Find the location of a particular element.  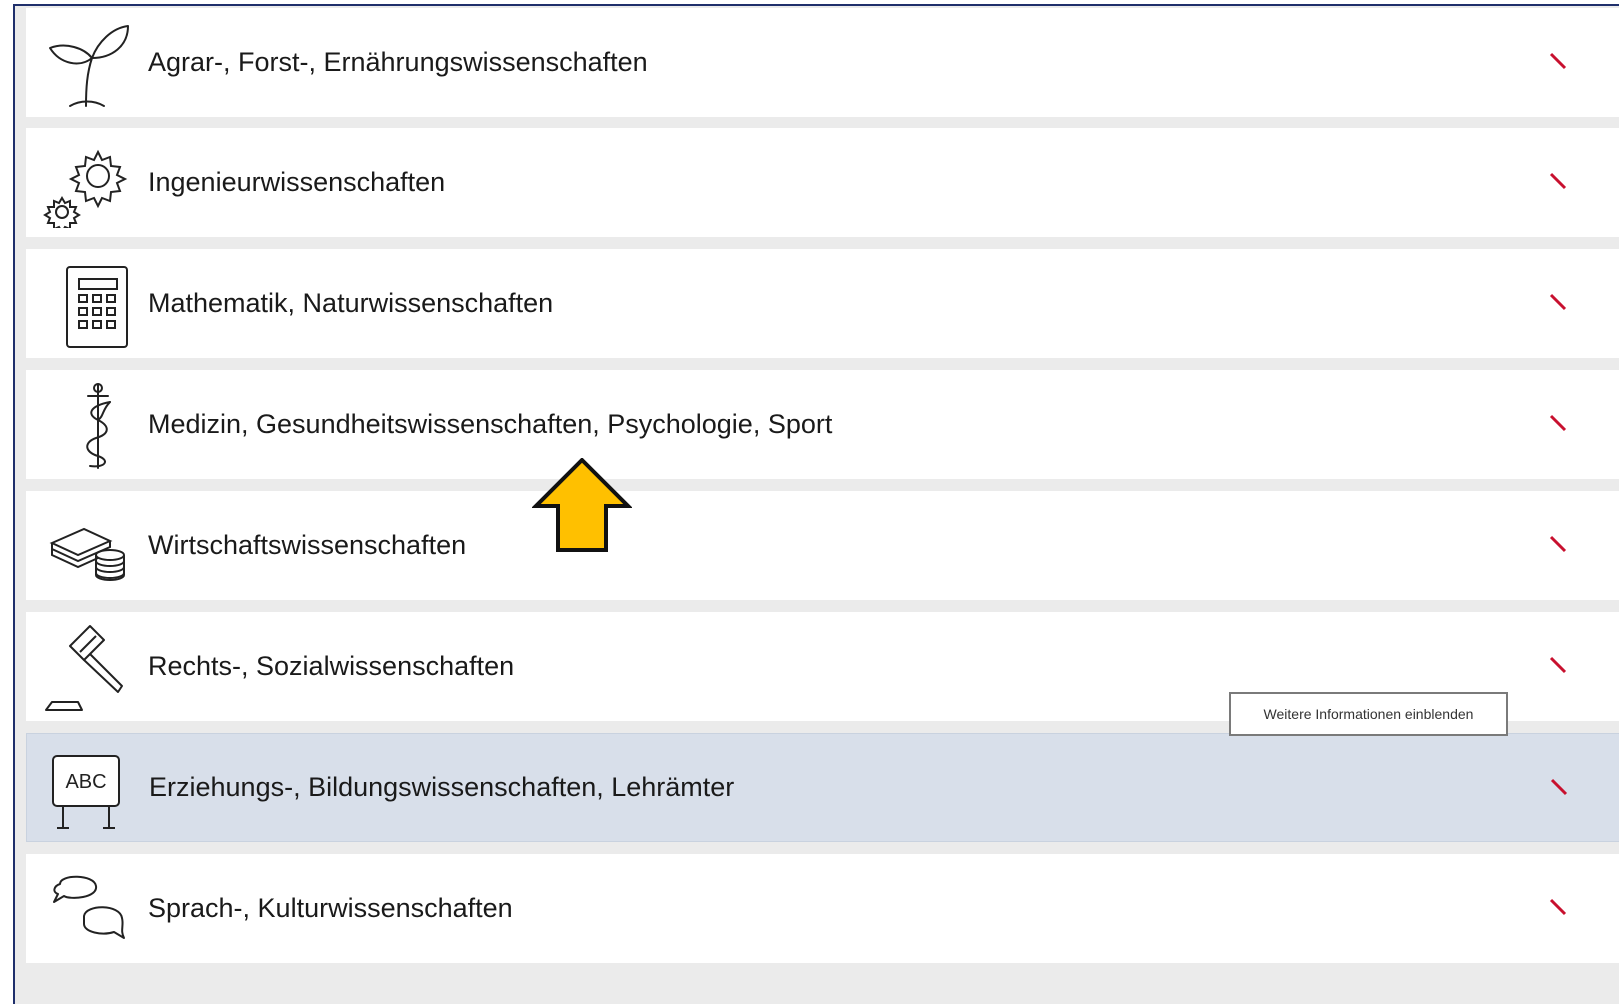

caduceus-icon is located at coordinates (86, 425).